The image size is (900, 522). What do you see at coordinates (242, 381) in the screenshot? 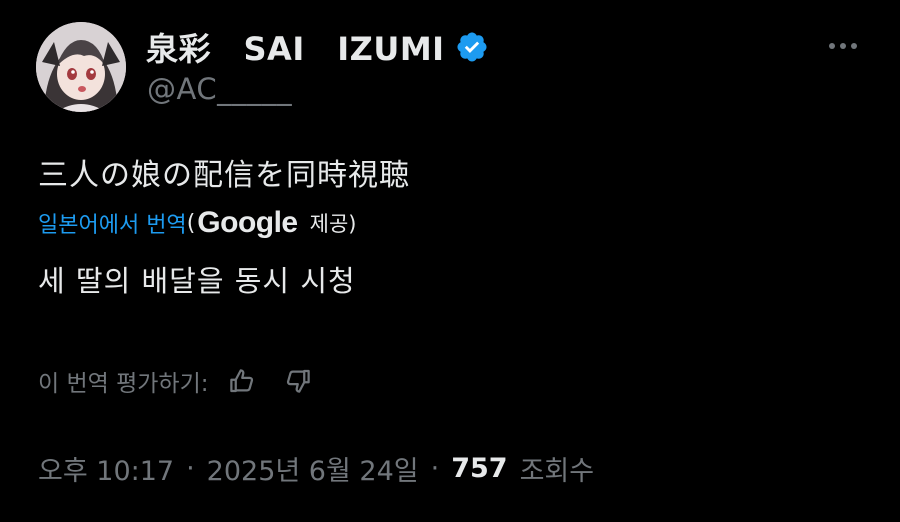
I see `thumbs-up-icon` at bounding box center [242, 381].